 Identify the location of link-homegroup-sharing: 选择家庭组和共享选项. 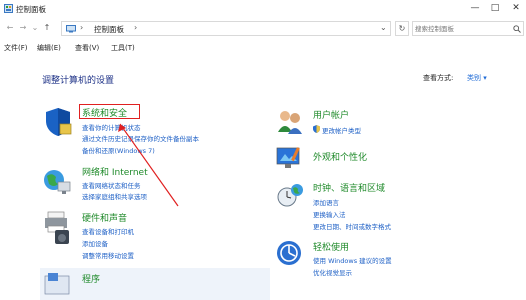
(114, 196).